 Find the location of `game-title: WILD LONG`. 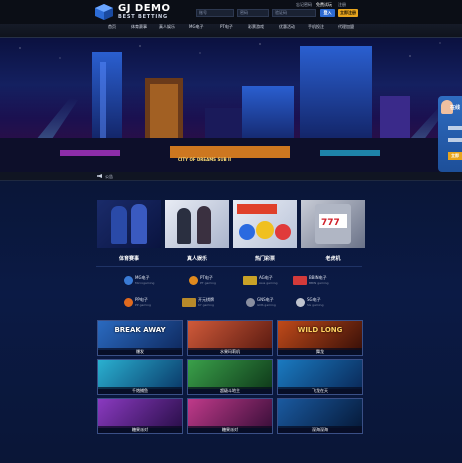

game-title: WILD LONG is located at coordinates (320, 330).